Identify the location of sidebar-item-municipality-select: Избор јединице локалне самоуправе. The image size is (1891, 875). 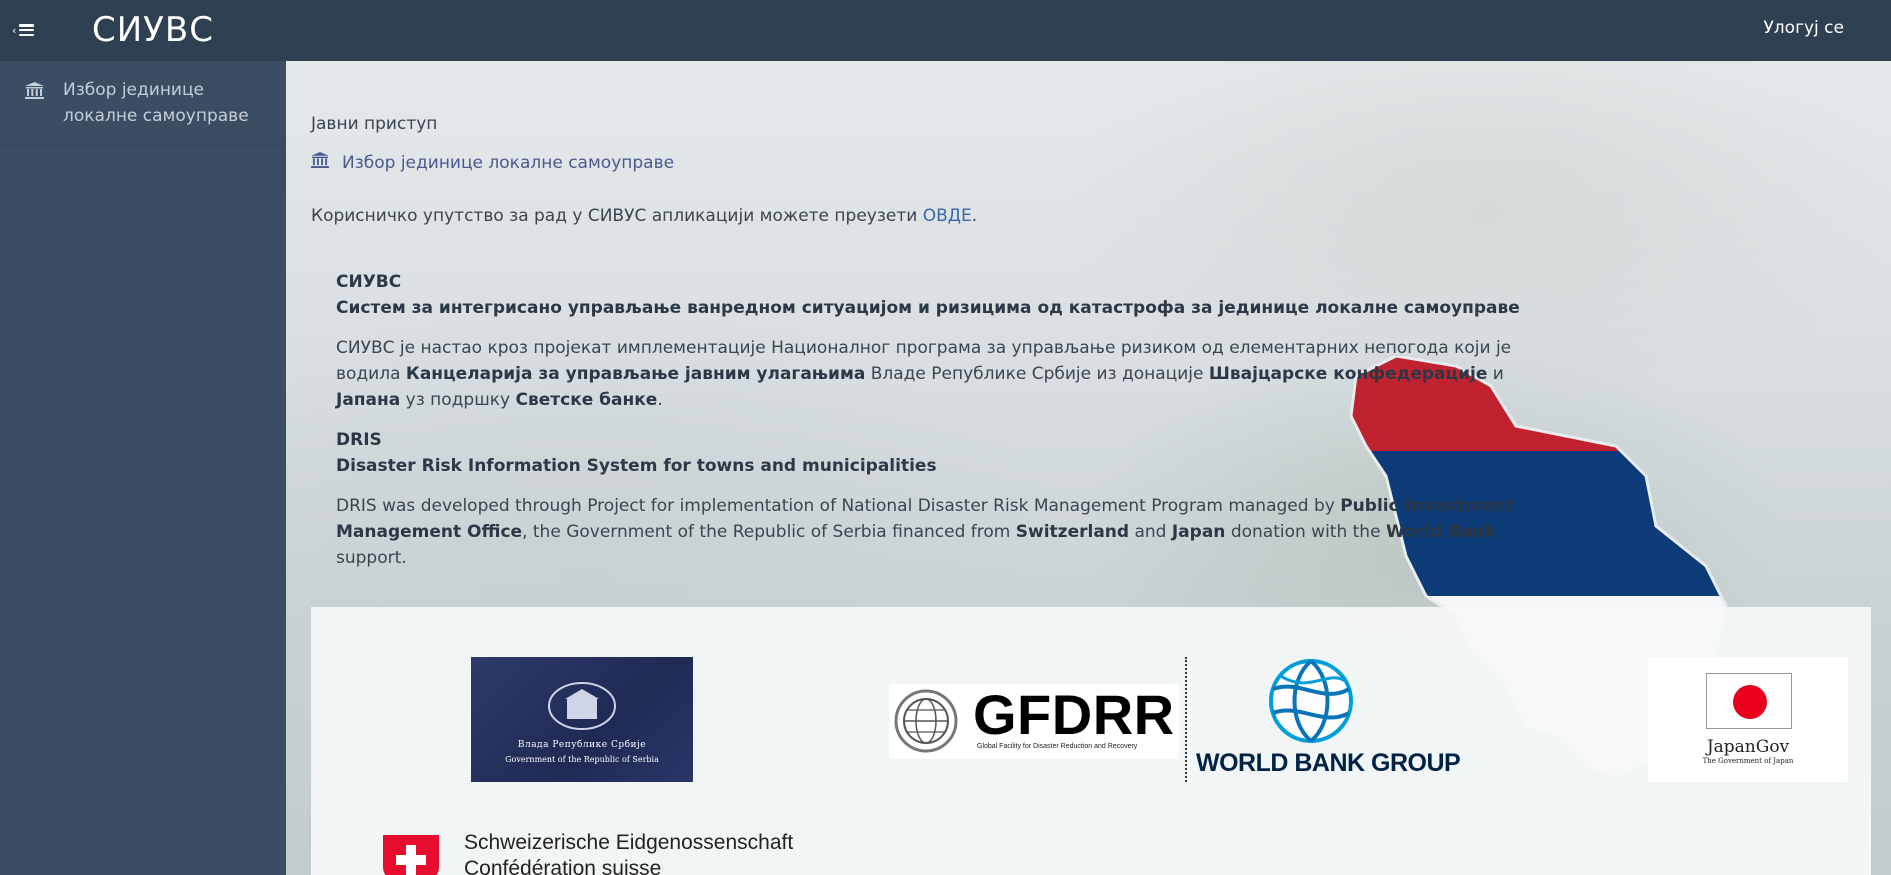
(143, 103).